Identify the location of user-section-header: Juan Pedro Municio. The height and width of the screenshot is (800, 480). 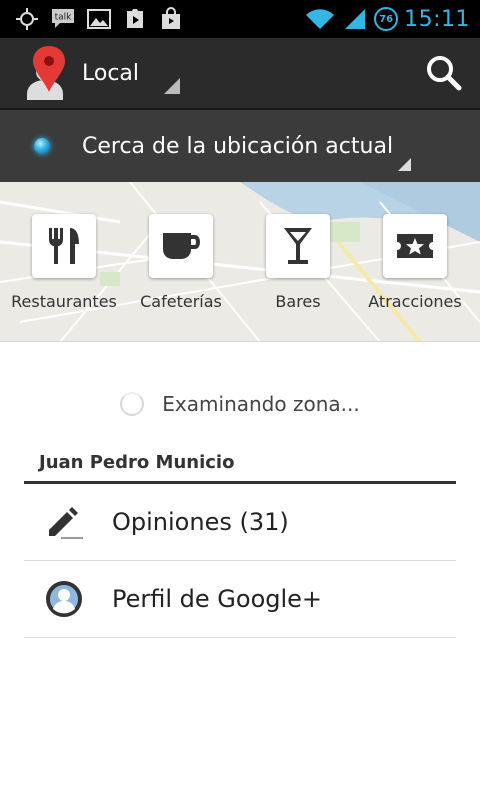
(240, 466).